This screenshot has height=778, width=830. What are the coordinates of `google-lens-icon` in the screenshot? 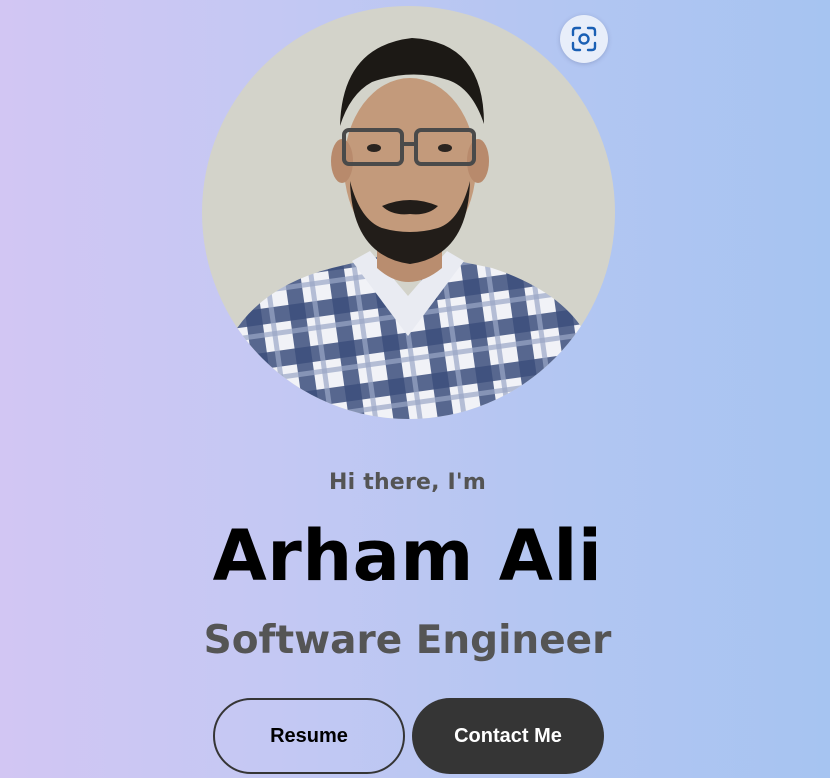 It's located at (584, 39).